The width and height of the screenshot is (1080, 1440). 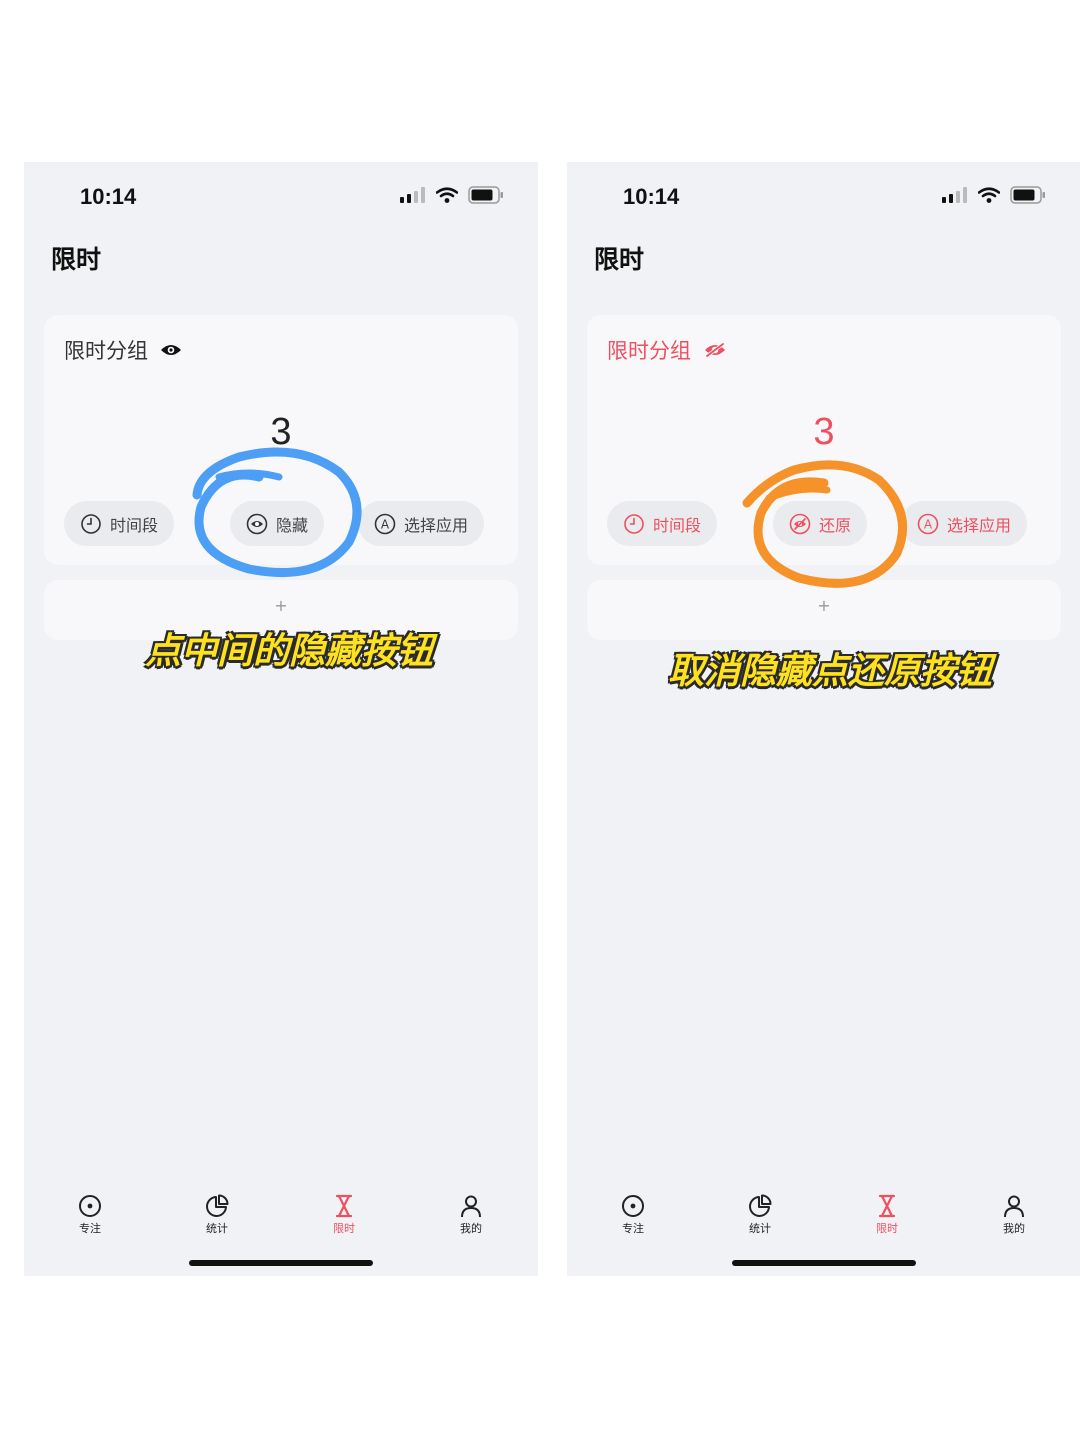 I want to click on hide-button: 隐藏, so click(x=277, y=523).